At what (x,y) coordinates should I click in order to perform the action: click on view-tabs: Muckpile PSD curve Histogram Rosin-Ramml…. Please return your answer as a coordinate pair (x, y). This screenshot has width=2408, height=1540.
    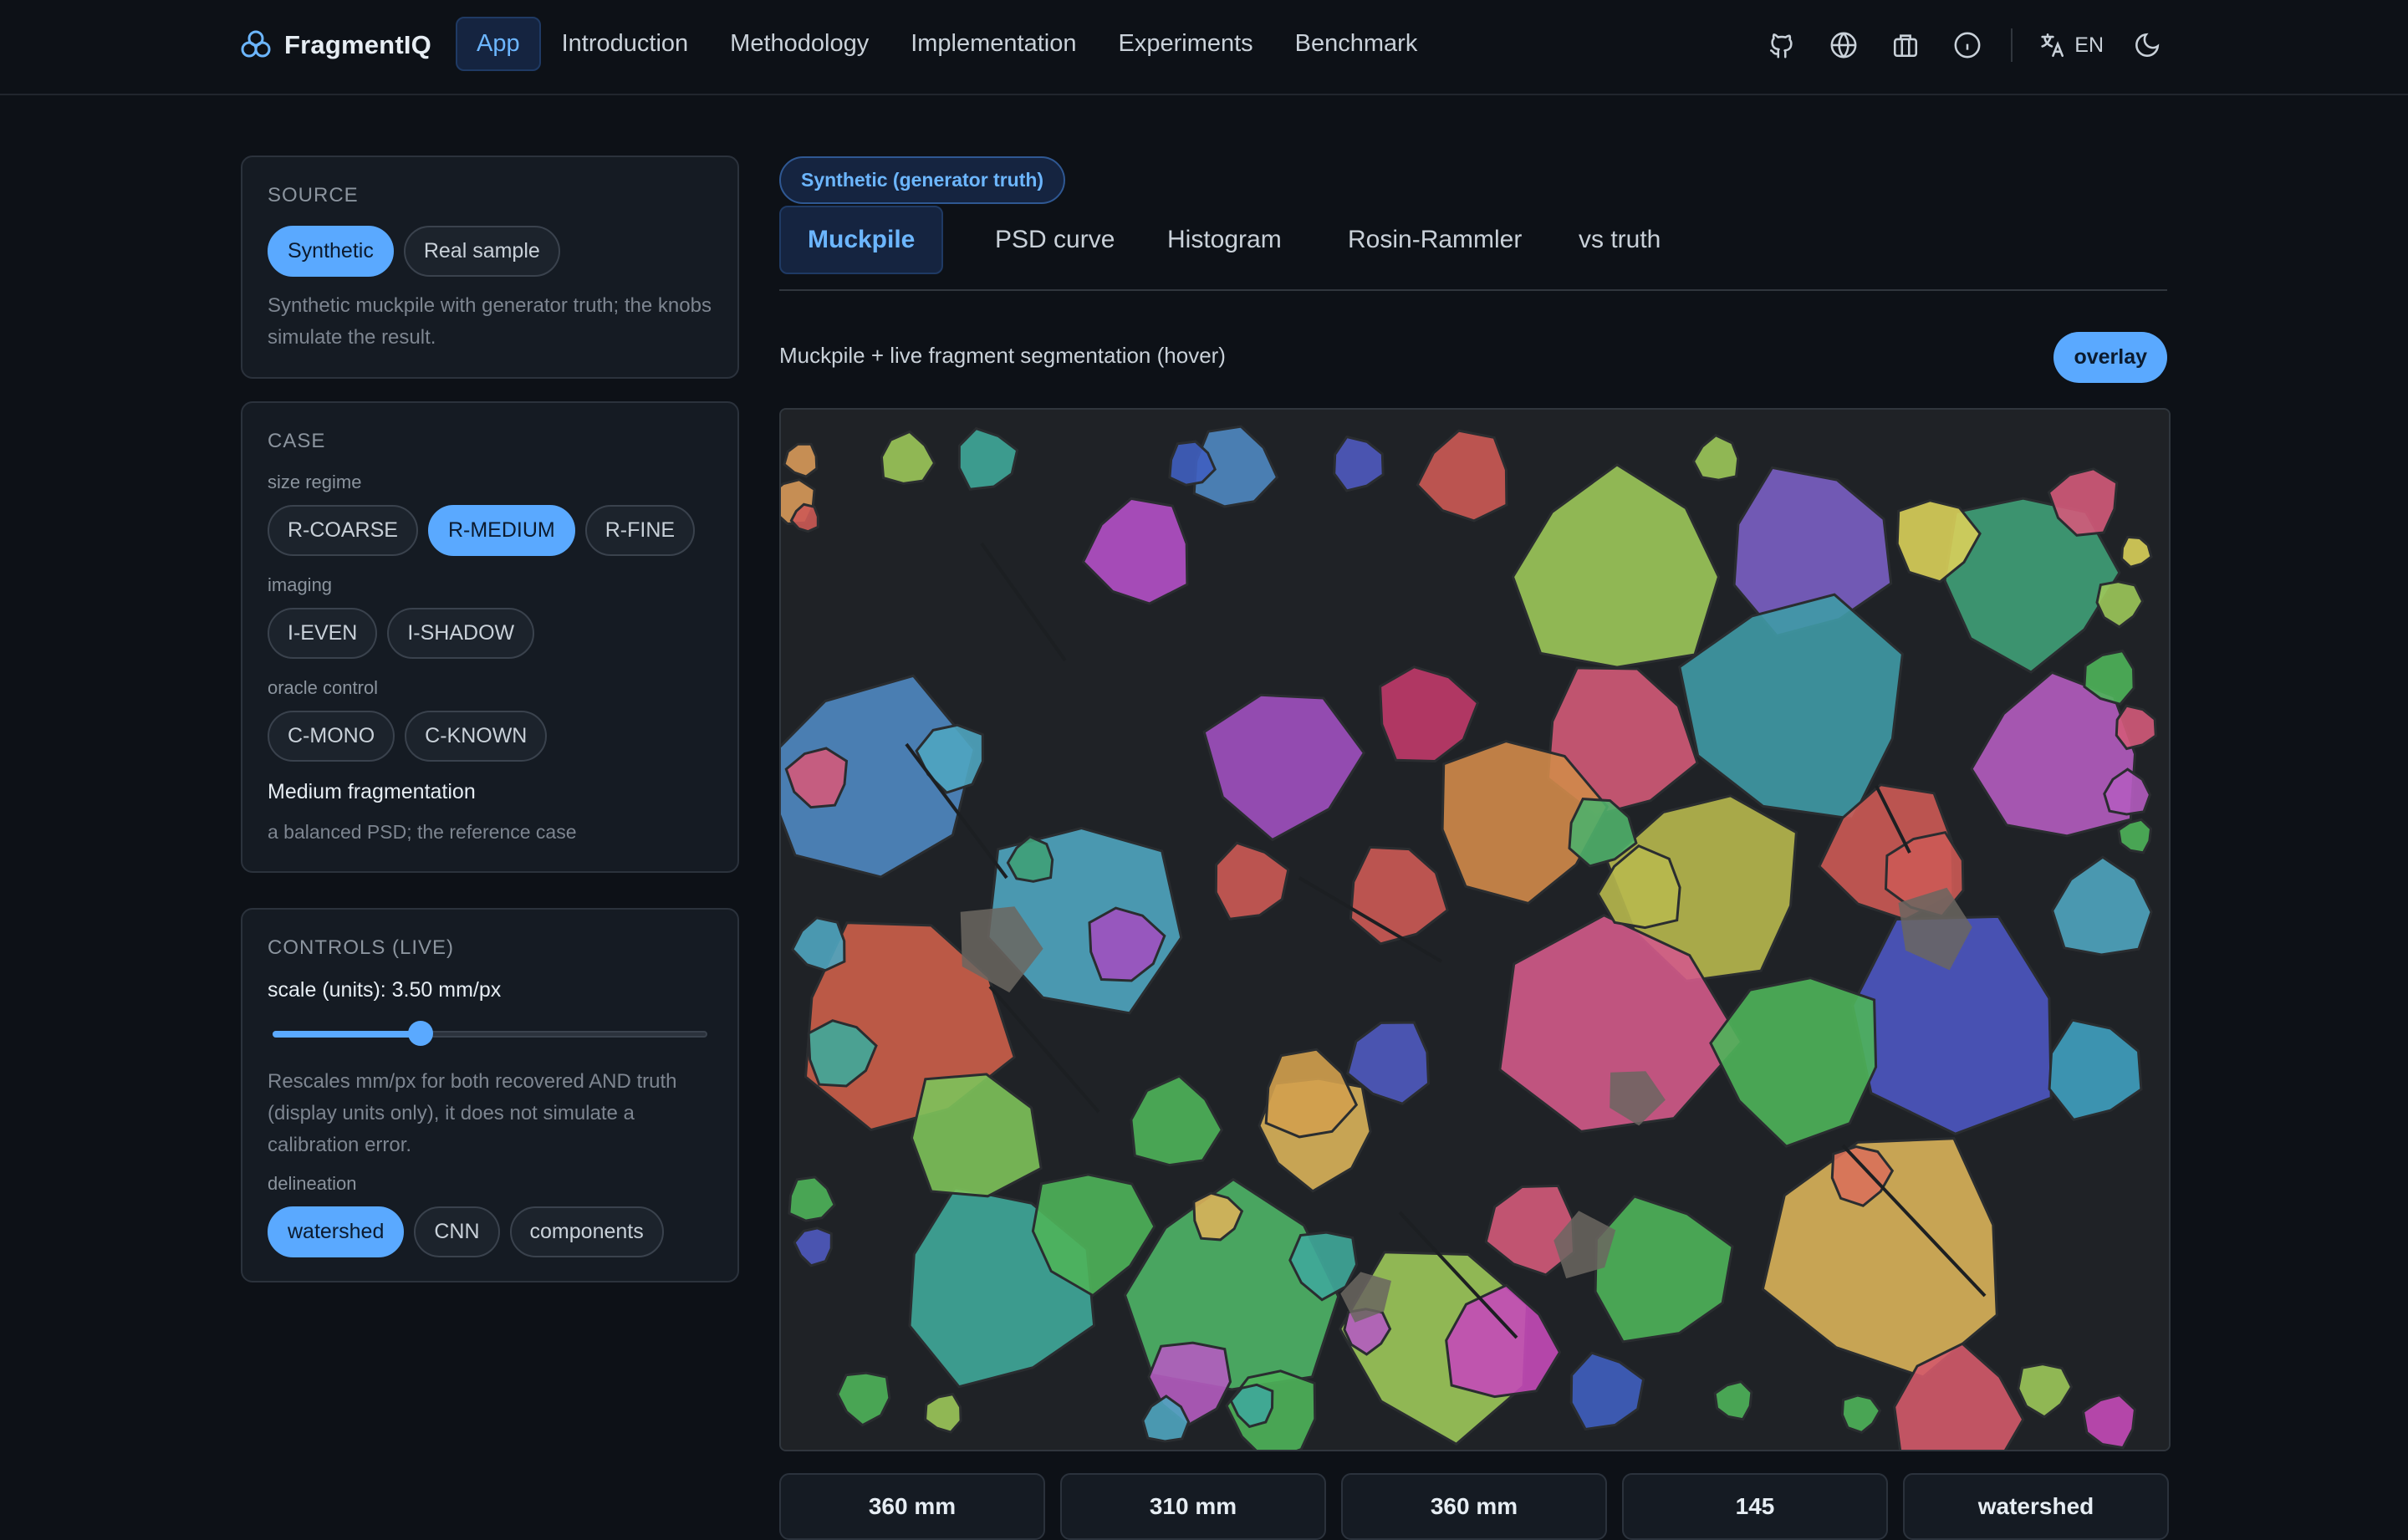
    Looking at the image, I should click on (1473, 249).